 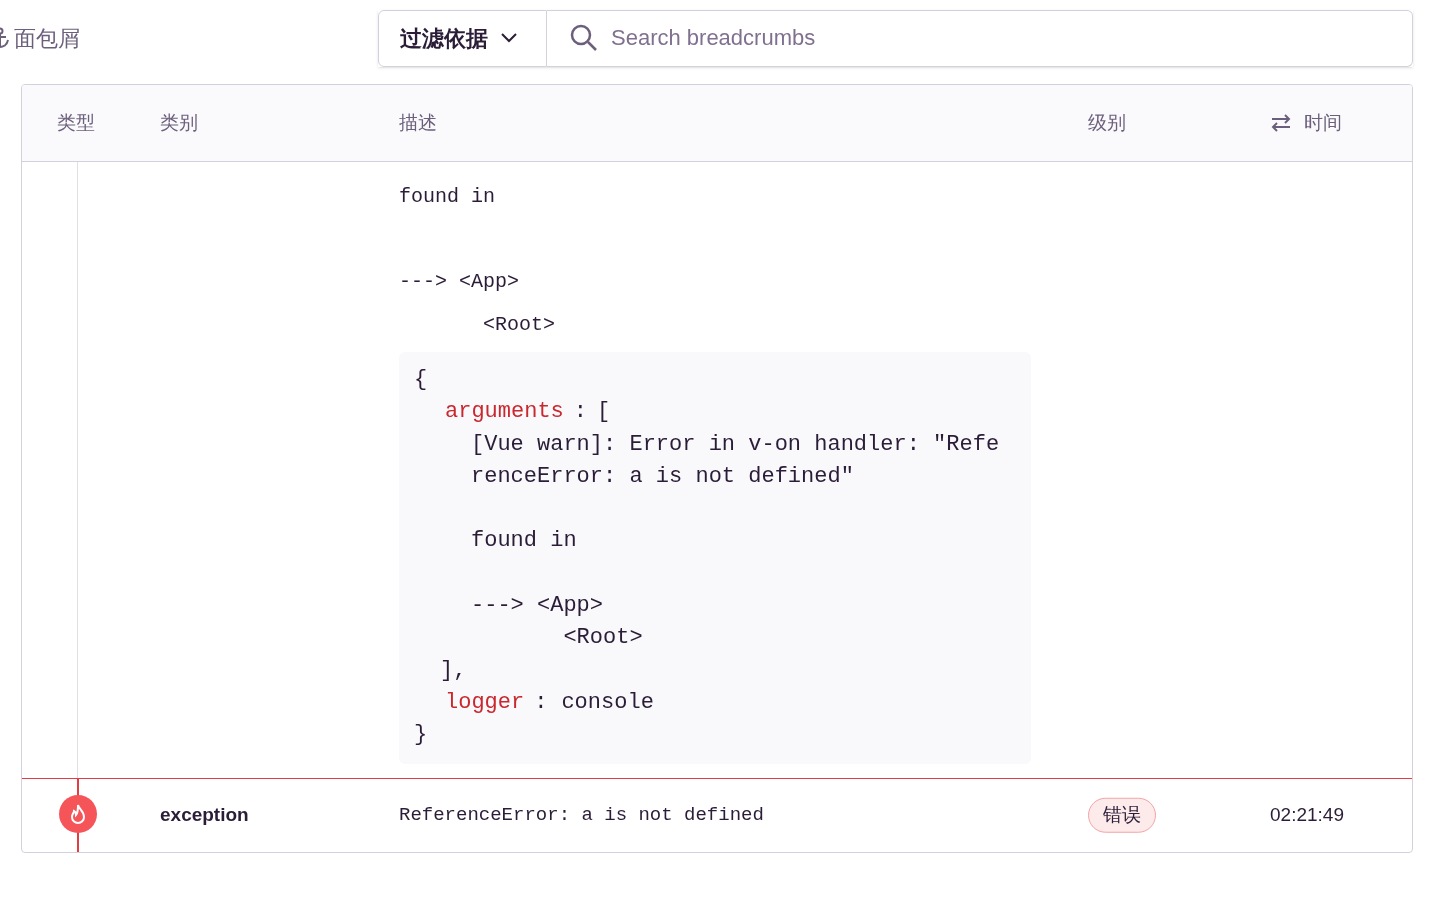 What do you see at coordinates (485, 703) in the screenshot?
I see `data-key: logger` at bounding box center [485, 703].